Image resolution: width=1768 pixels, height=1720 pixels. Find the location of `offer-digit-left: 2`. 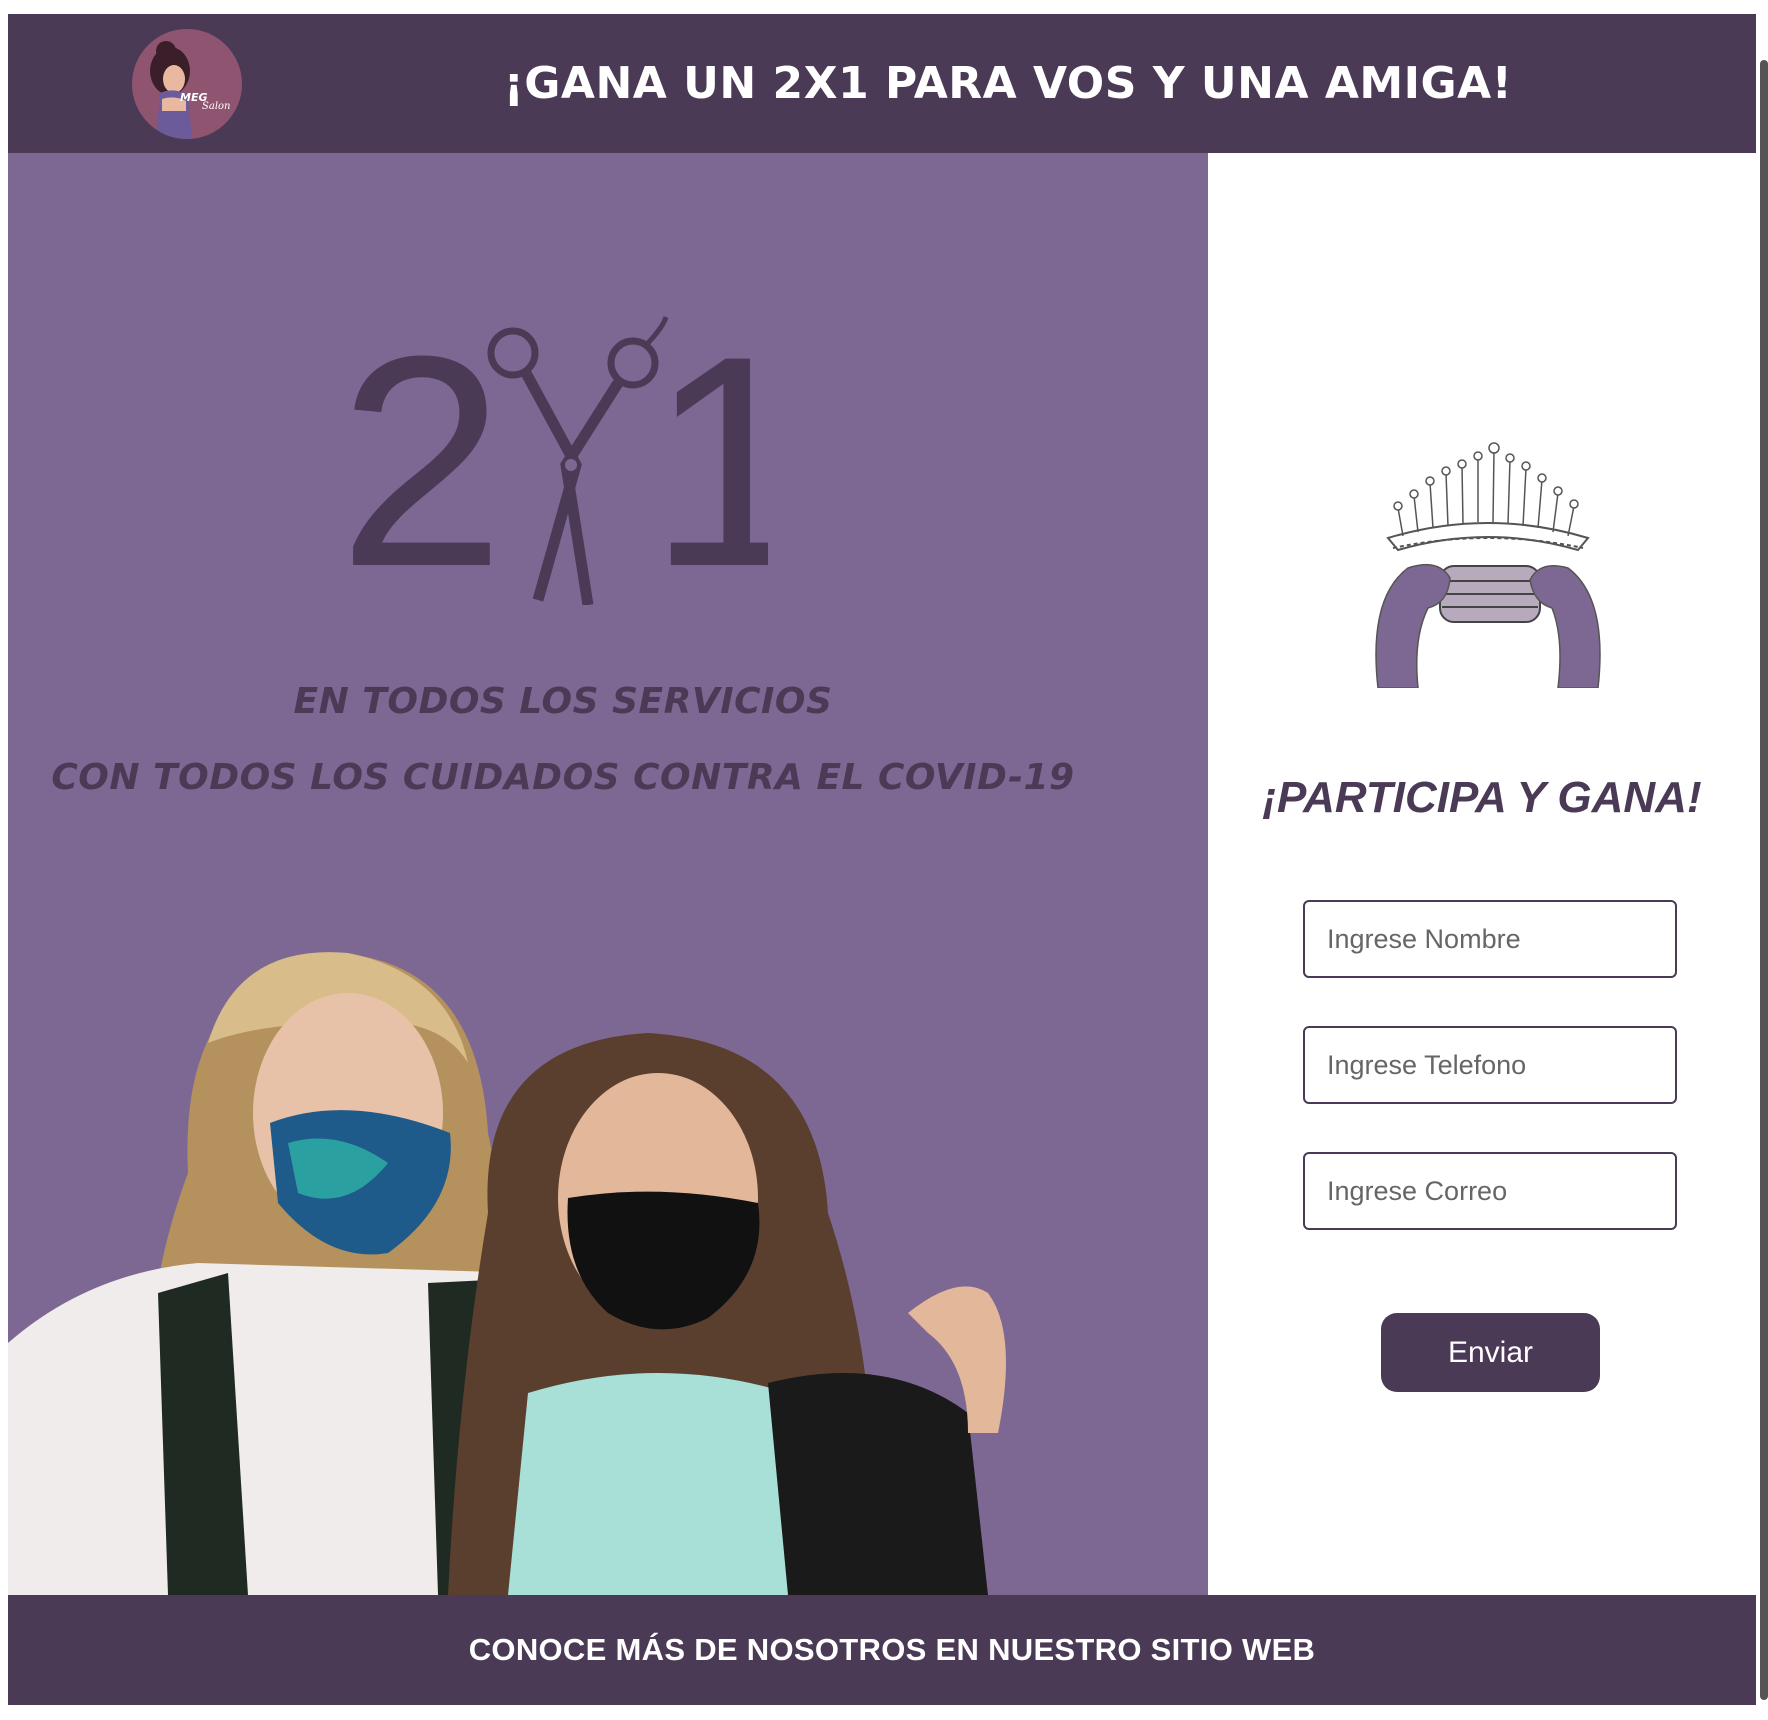

offer-digit-left: 2 is located at coordinates (426, 460).